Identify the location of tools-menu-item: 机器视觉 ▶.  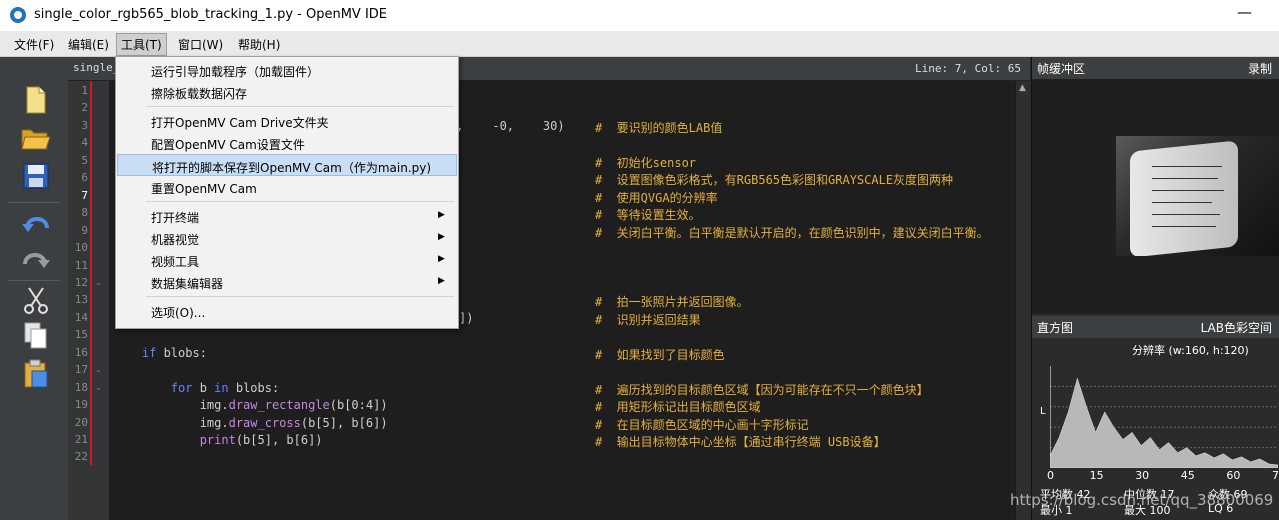
(287, 238).